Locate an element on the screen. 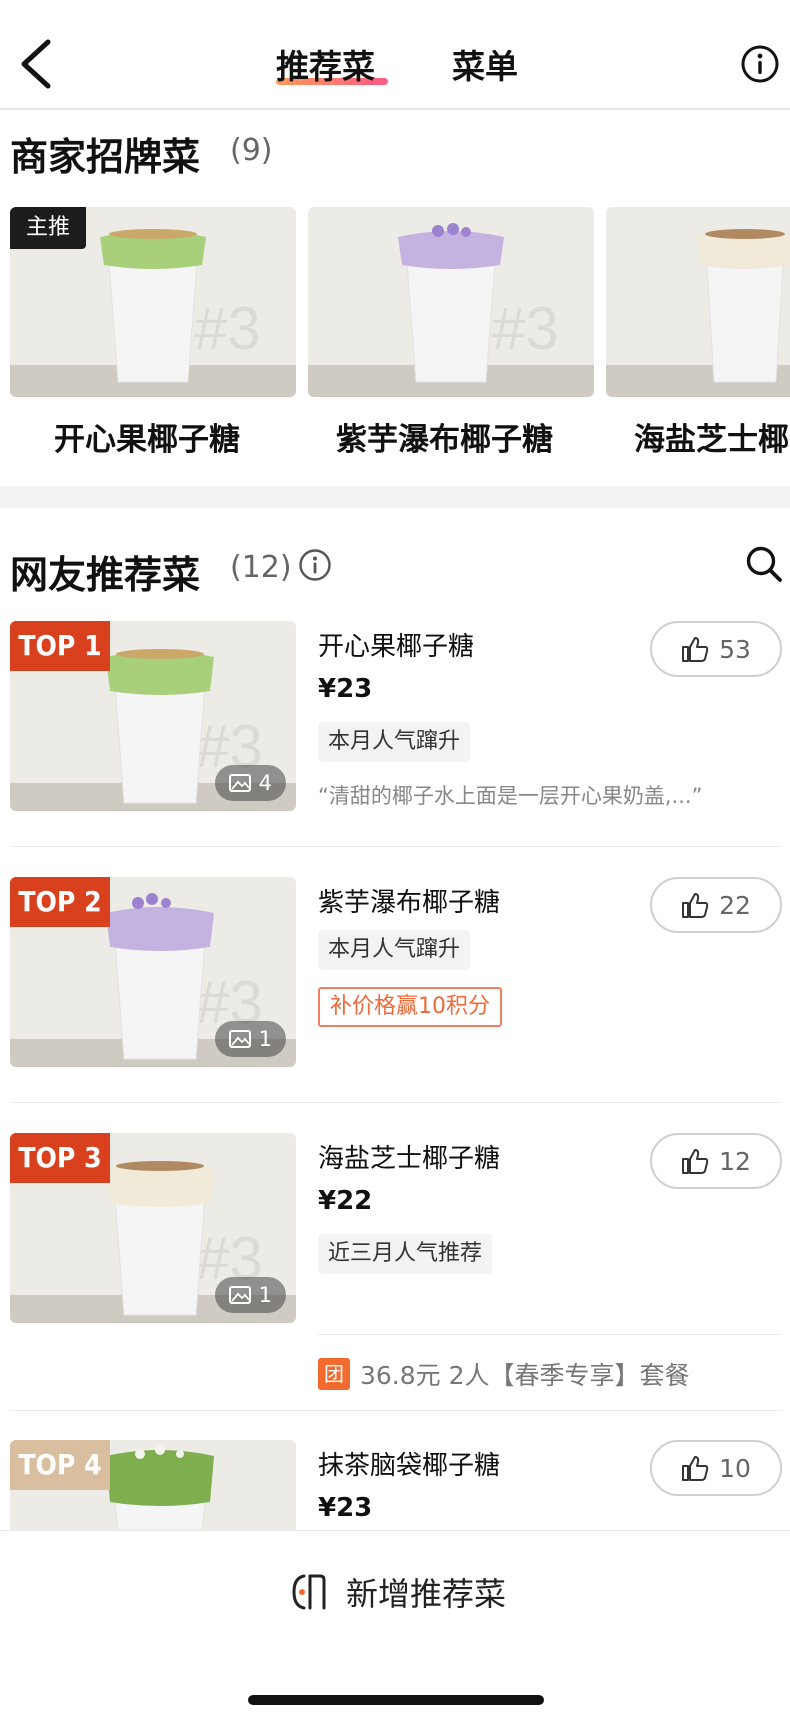 The width and height of the screenshot is (790, 1712). signature-card-image: #3 主推 is located at coordinates (153, 302).